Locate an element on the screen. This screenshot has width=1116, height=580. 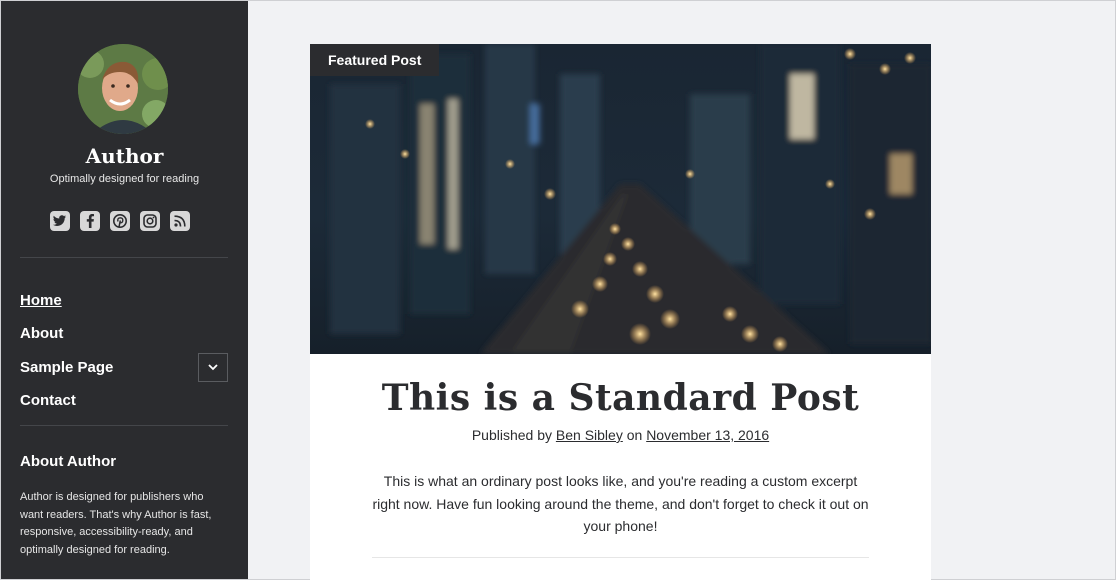
pinterest-icon is located at coordinates (120, 221).